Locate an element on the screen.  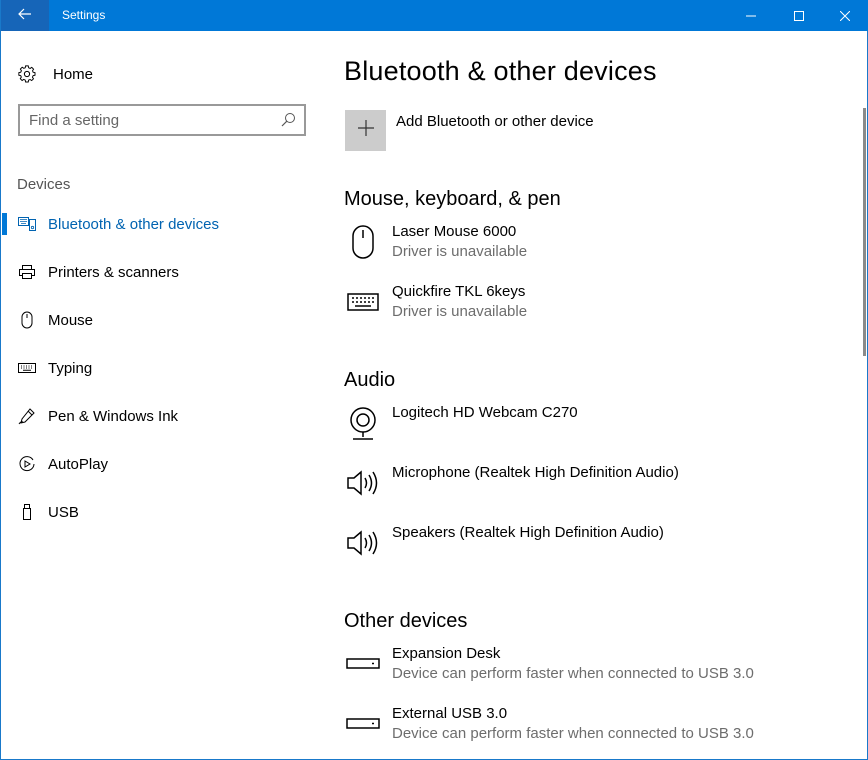
group-title-mouse-keyboard-pen: Mouse, keyboard, & pen is located at coordinates (452, 199).